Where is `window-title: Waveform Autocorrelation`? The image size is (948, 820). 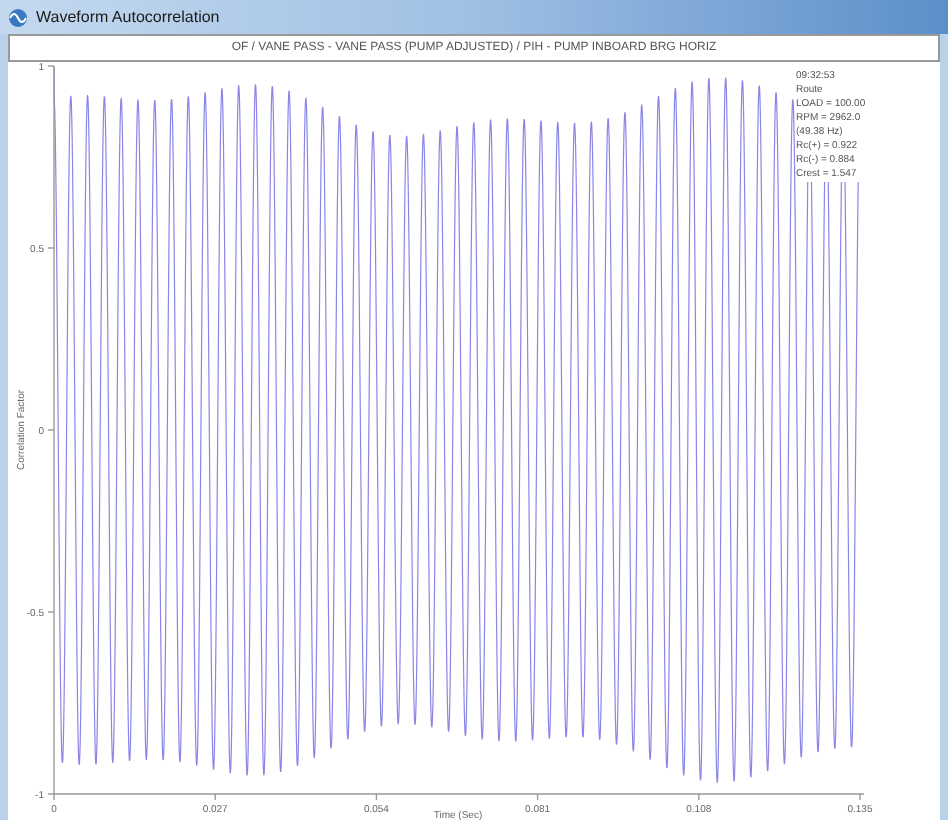
window-title: Waveform Autocorrelation is located at coordinates (128, 17).